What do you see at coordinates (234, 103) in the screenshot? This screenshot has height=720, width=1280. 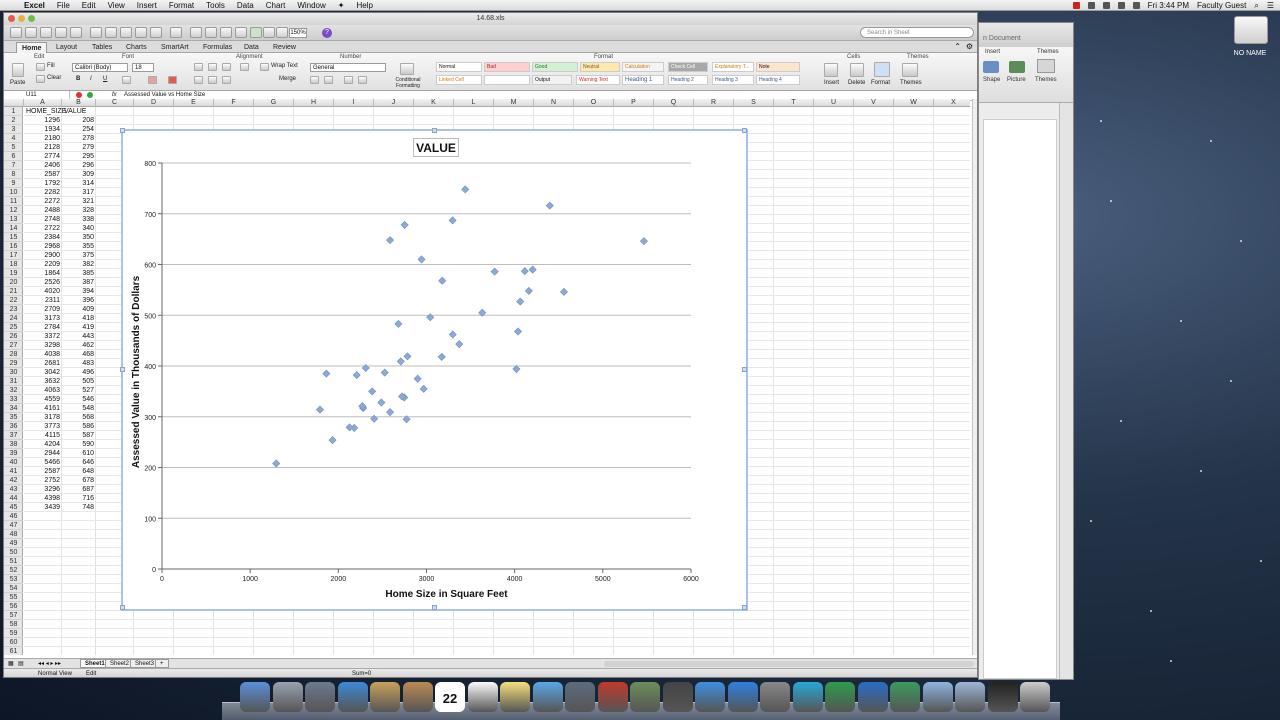 I see `column-header-f: F` at bounding box center [234, 103].